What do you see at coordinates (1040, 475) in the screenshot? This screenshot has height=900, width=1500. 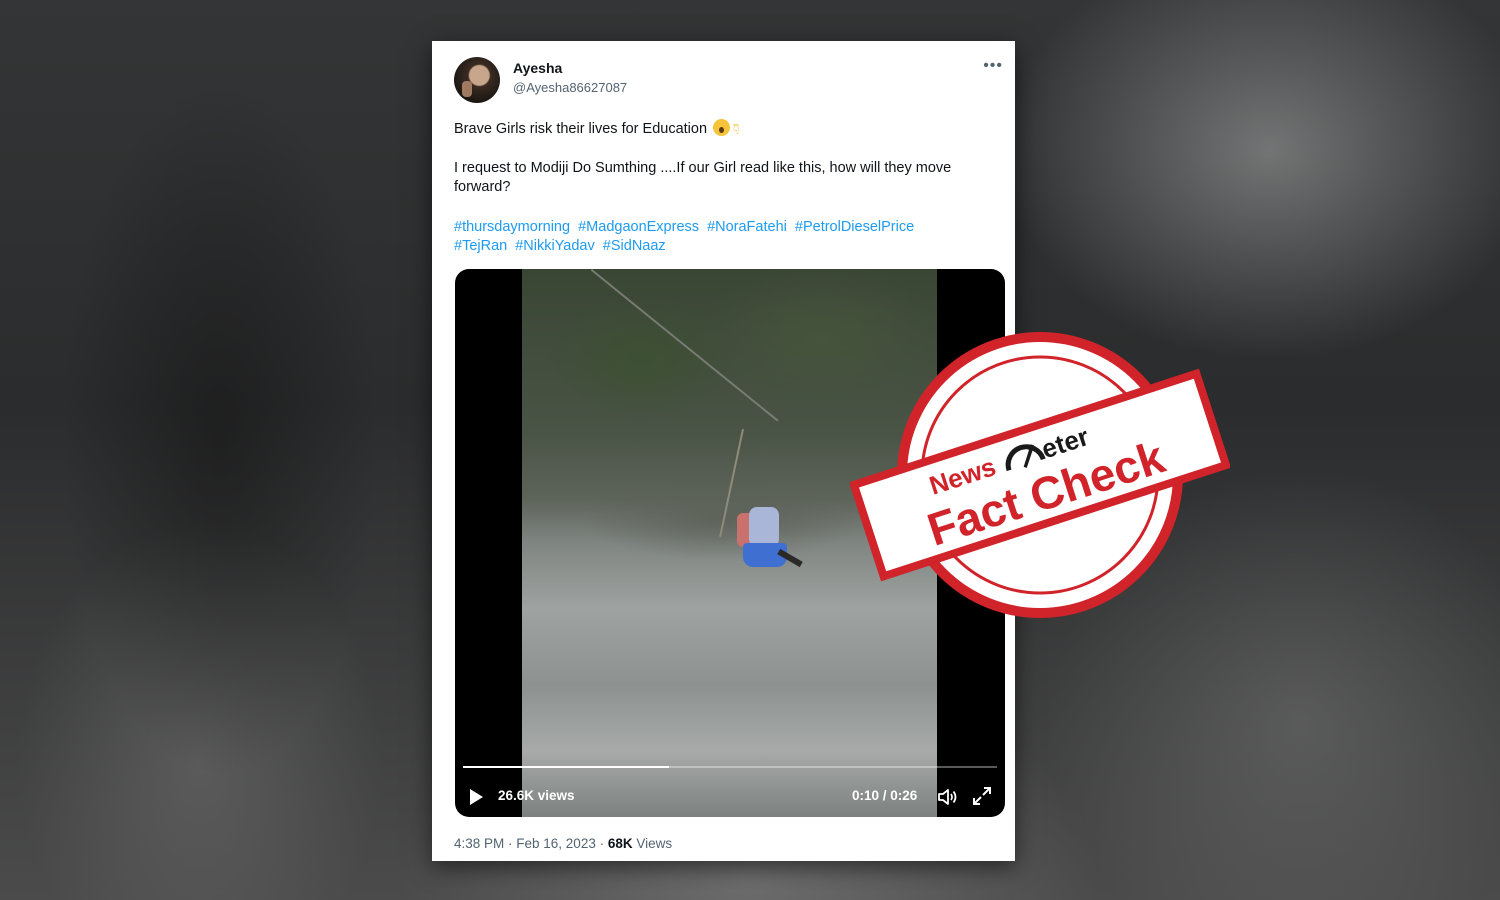 I see `fact-check-stamp: News eter Fact Check` at bounding box center [1040, 475].